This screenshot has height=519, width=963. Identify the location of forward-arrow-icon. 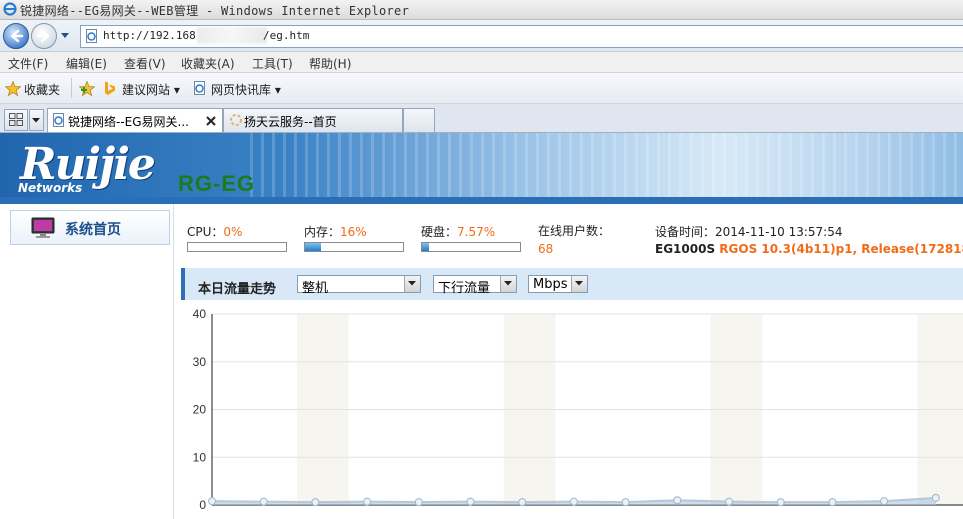
(43, 36).